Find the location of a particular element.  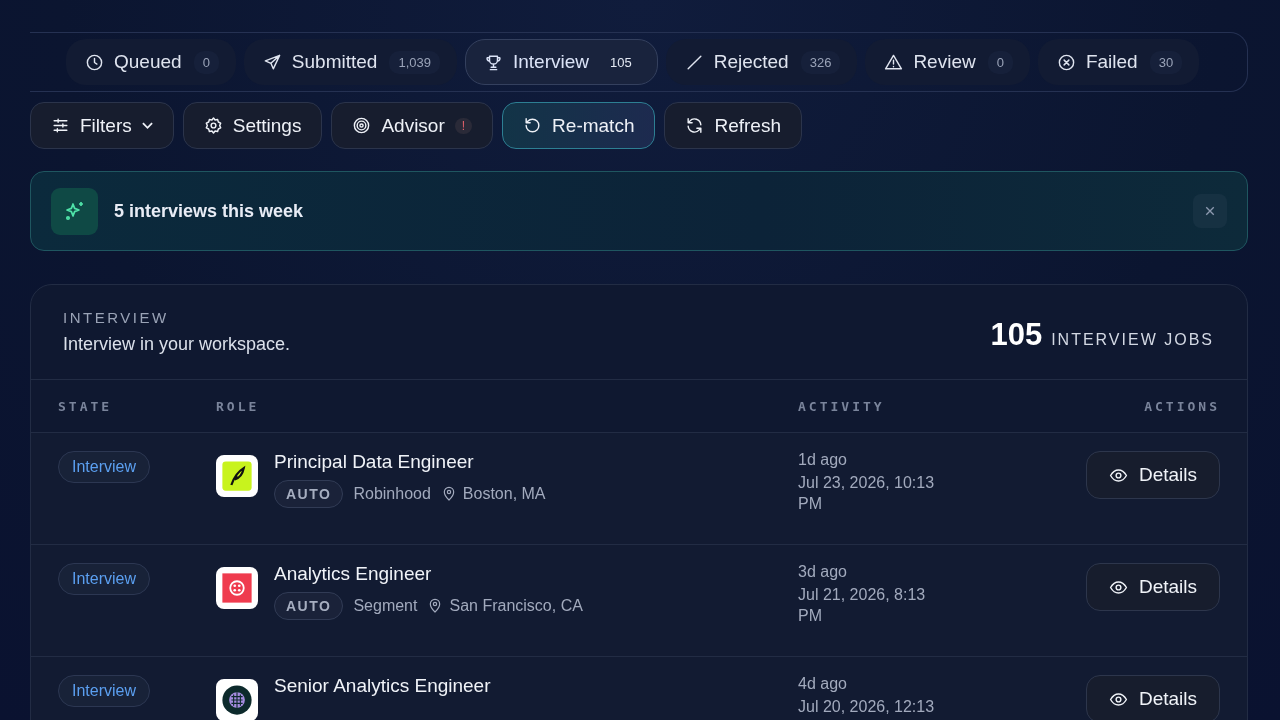

activity-age: 1d ago is located at coordinates (823, 460).